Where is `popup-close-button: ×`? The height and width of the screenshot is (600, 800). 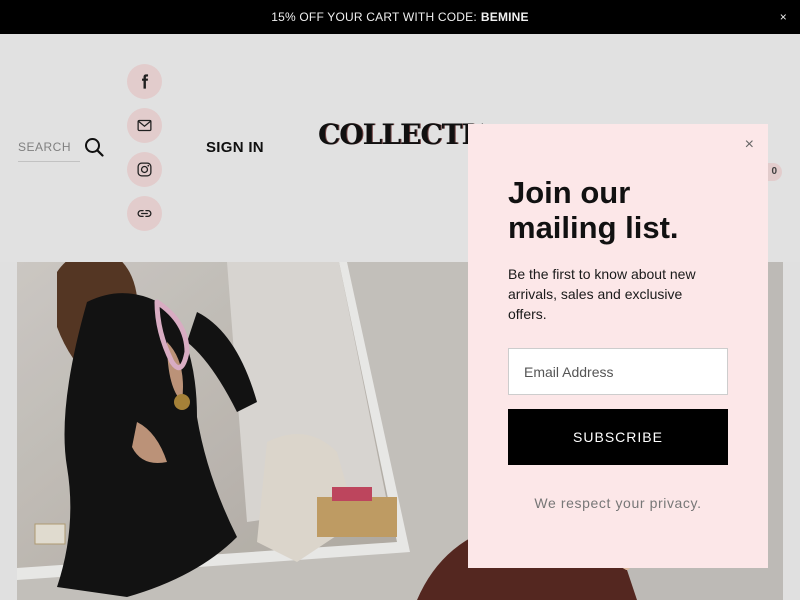 popup-close-button: × is located at coordinates (749, 145).